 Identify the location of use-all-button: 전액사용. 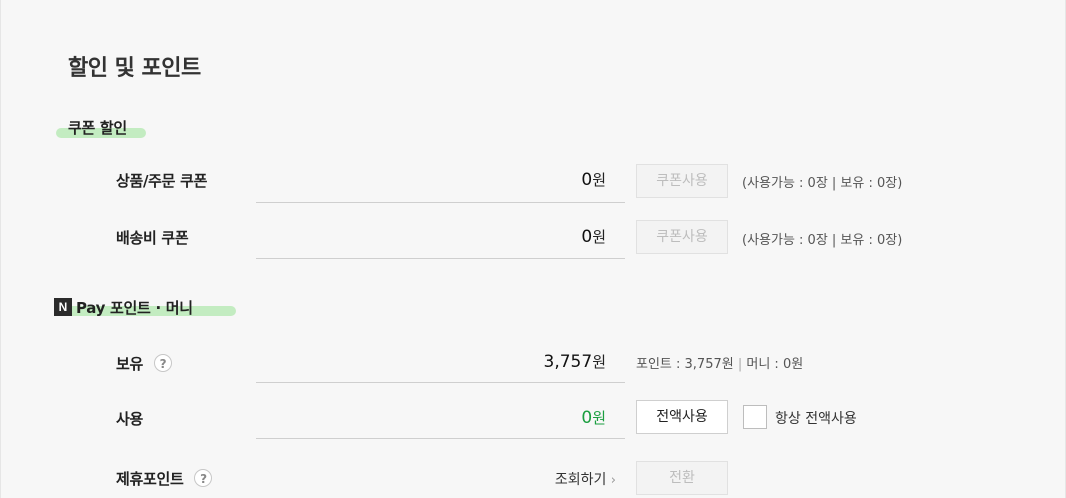
(682, 417).